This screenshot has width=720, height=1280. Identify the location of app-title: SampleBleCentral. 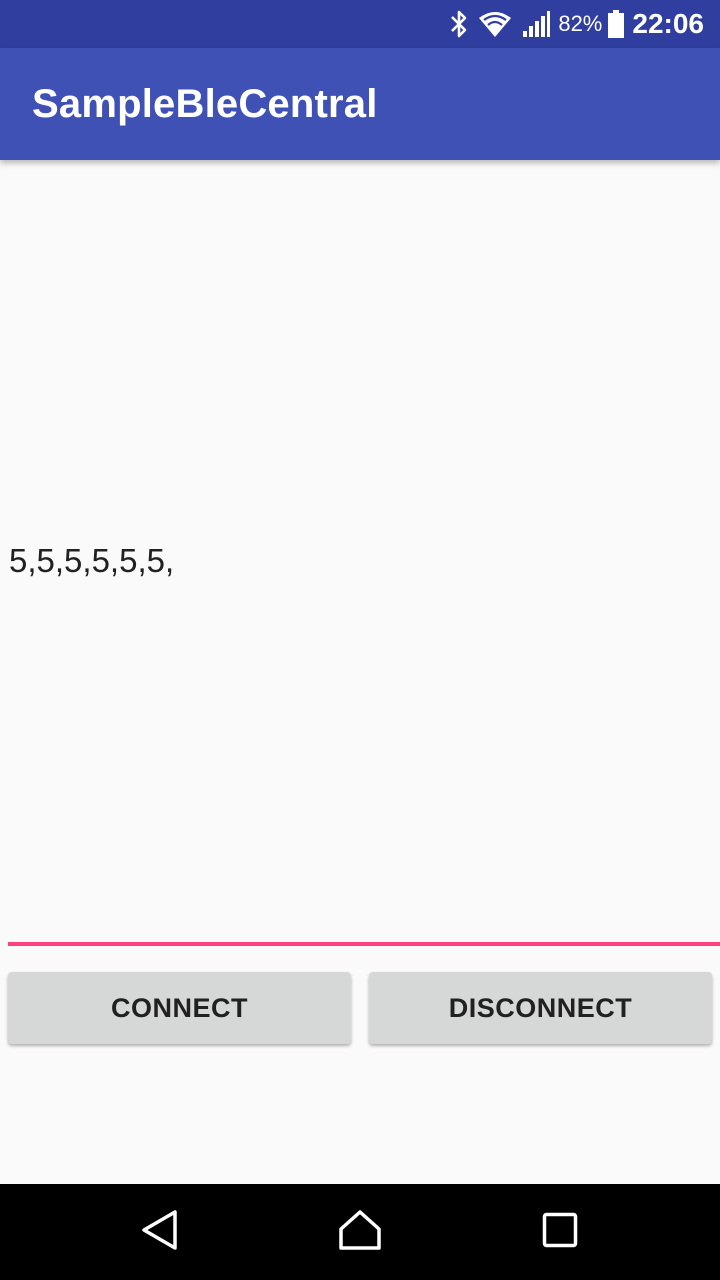
(205, 104).